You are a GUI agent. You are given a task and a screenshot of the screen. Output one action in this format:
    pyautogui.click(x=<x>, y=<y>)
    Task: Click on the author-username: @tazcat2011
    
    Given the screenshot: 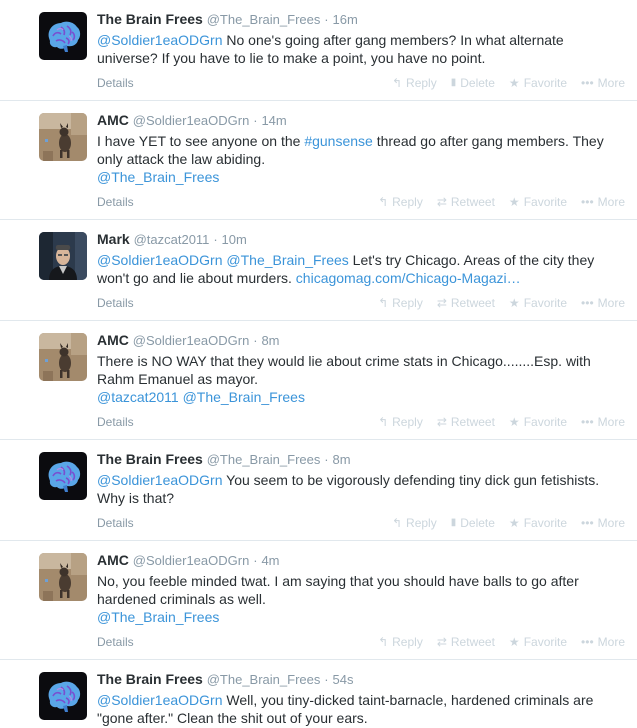 What is the action you would take?
    pyautogui.click(x=172, y=239)
    